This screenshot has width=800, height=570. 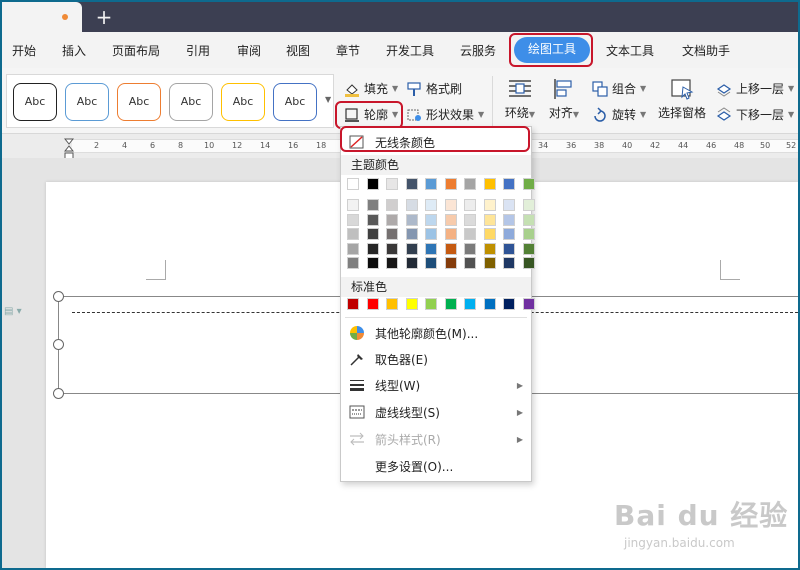 I want to click on menu-cloud-services: 云服务, so click(x=478, y=50).